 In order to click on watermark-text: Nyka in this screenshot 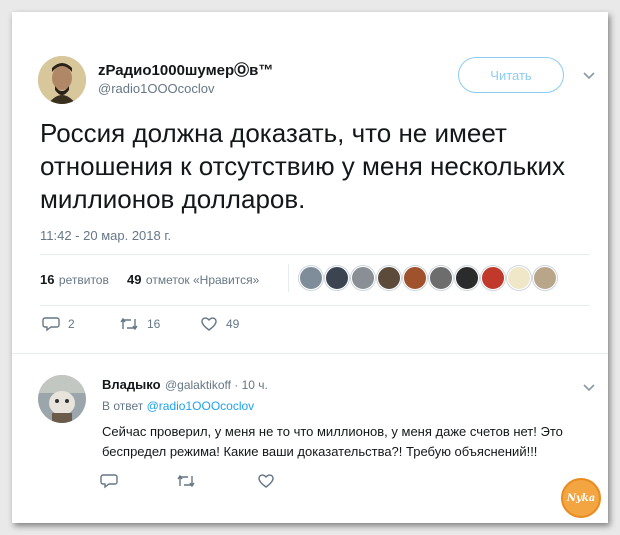, I will do `click(581, 498)`.